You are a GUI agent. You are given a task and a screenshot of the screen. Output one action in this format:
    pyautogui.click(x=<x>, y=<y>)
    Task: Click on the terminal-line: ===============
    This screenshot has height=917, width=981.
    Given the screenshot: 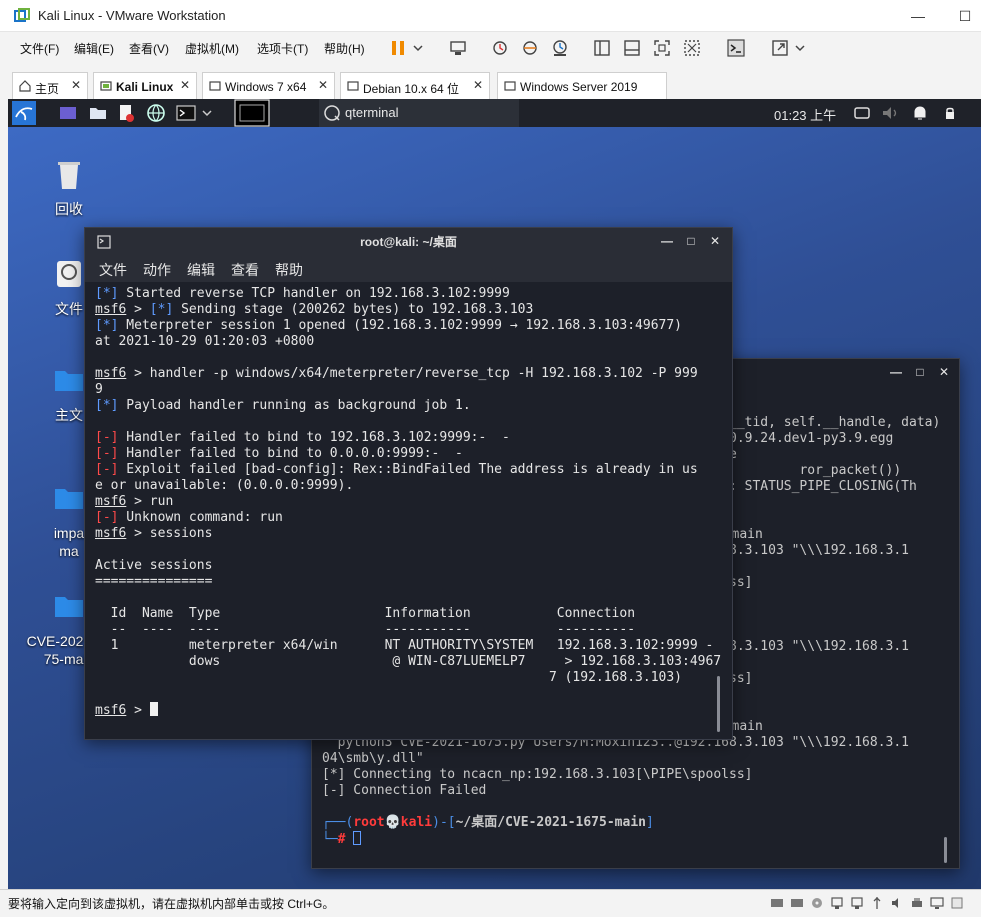 What is the action you would take?
    pyautogui.click(x=408, y=582)
    